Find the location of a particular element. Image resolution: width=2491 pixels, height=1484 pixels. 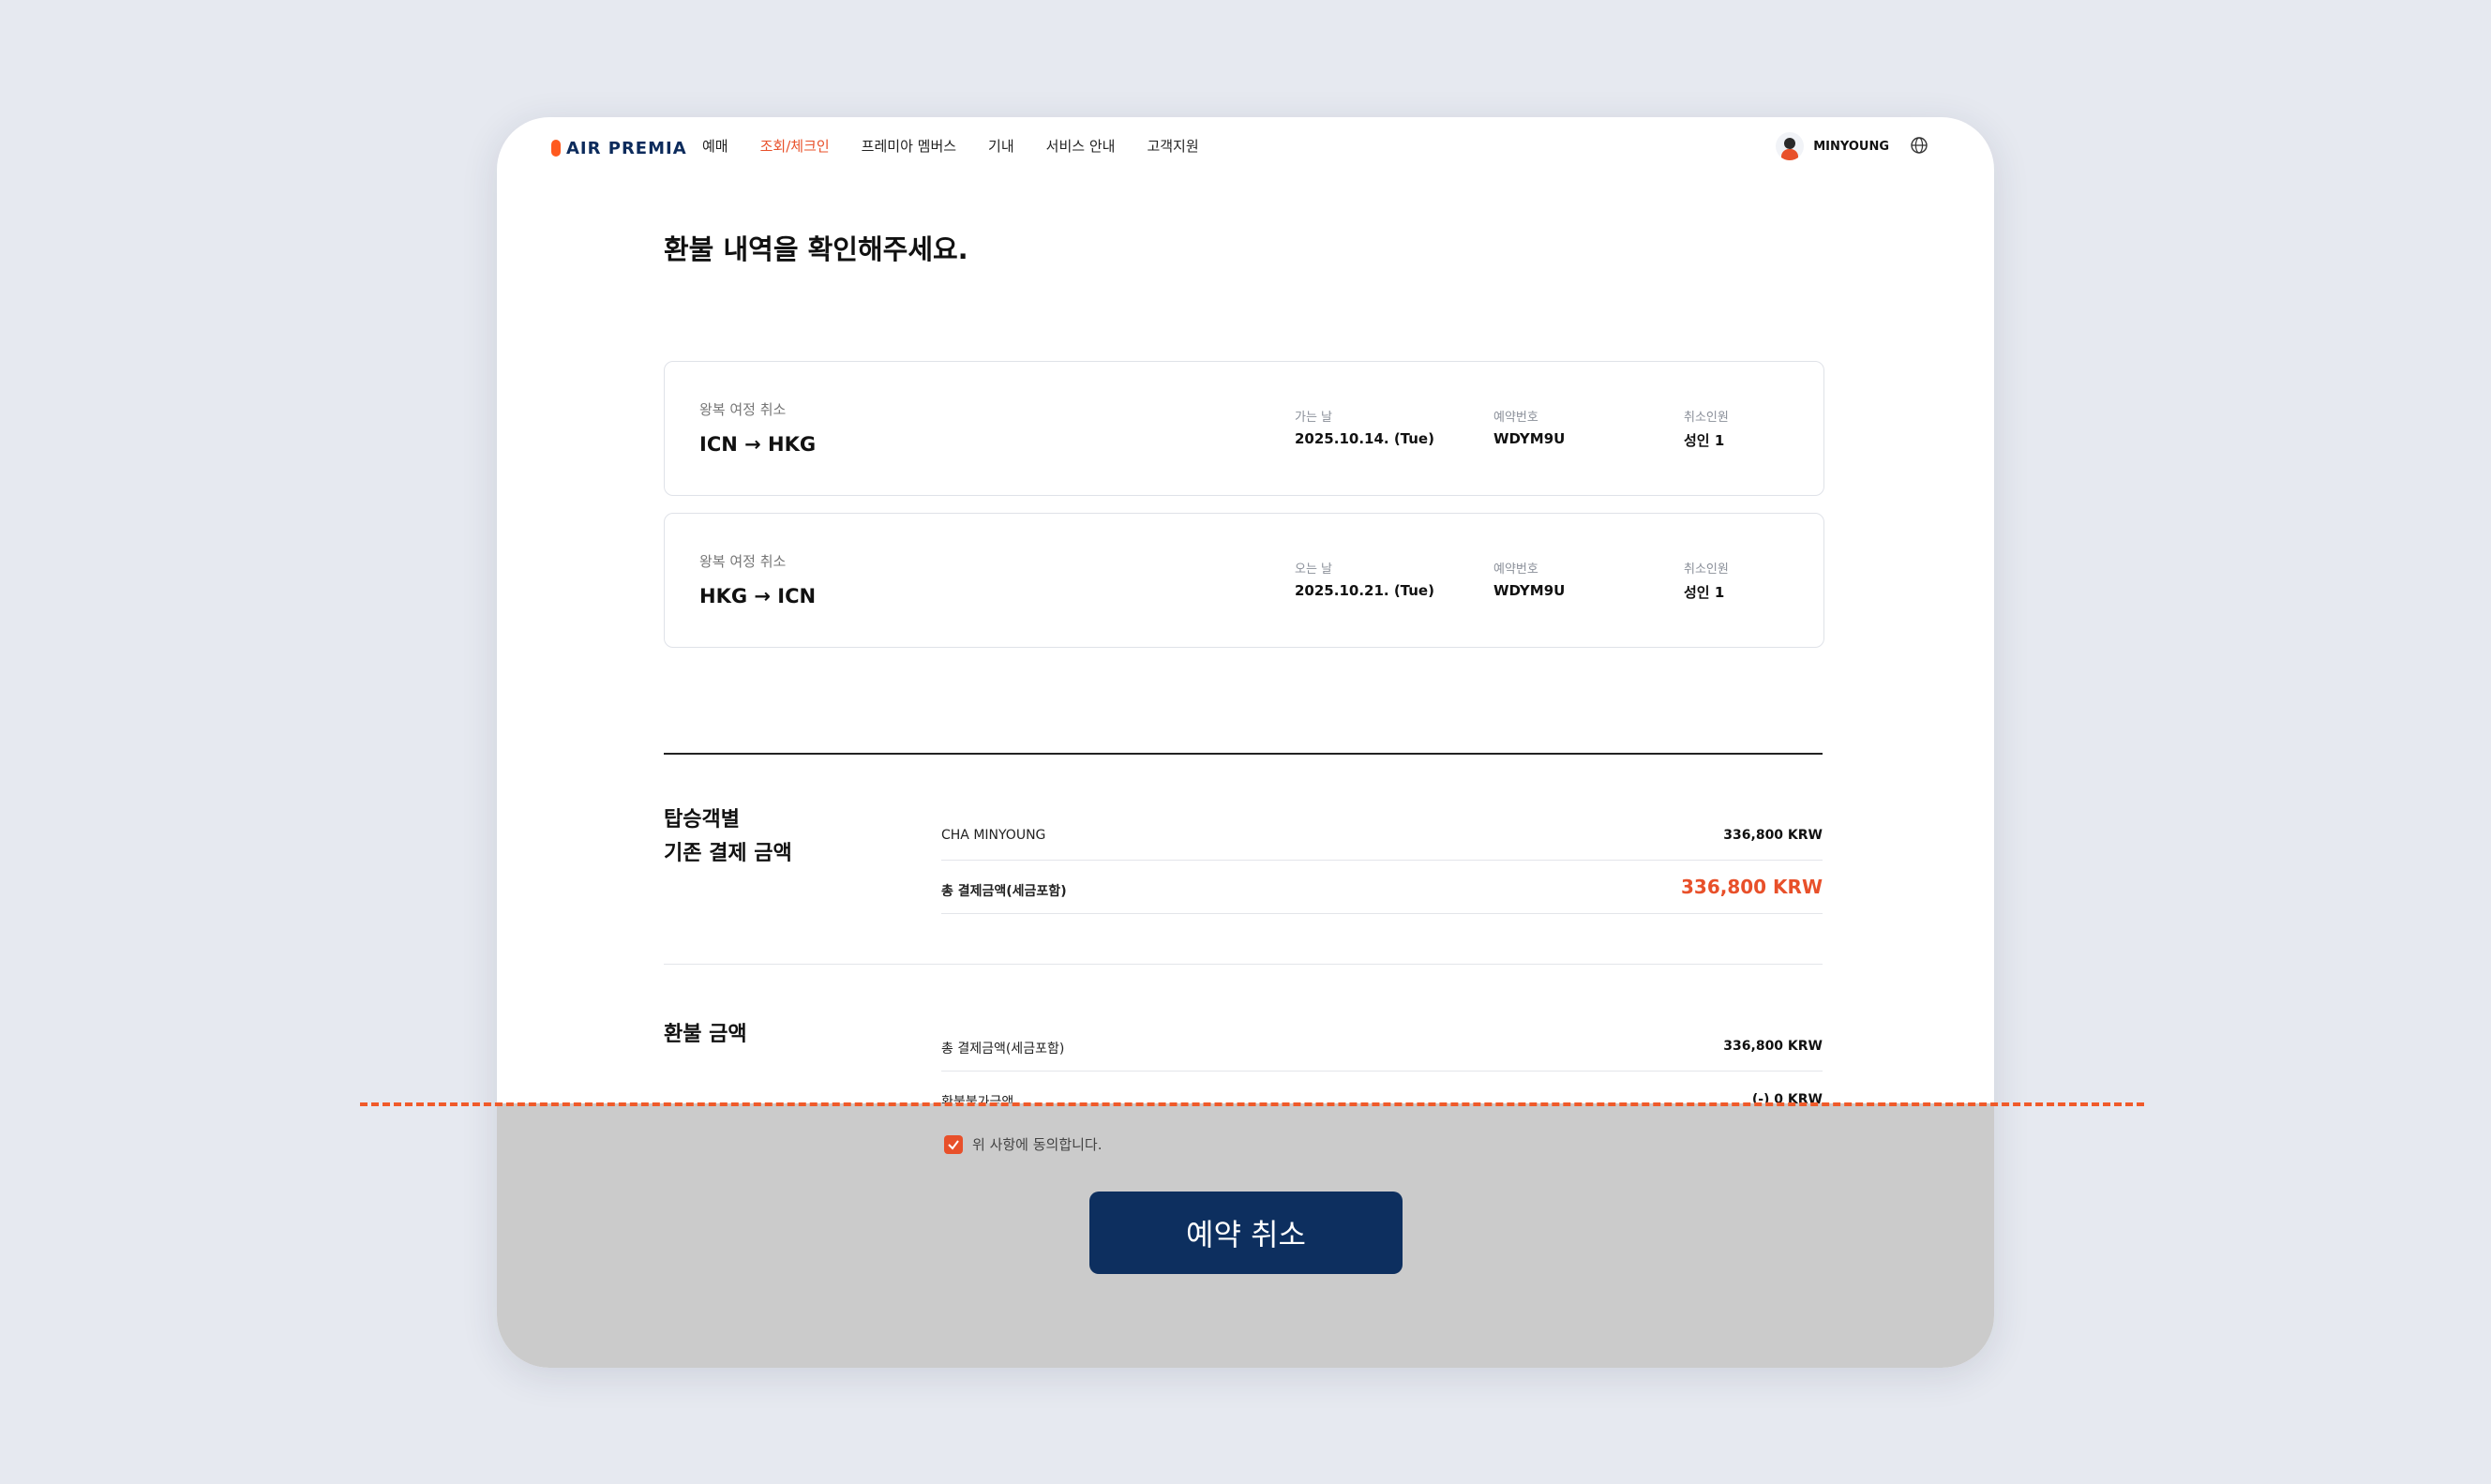

refund-total-label: 총 결제금액(세금포함) is located at coordinates (1003, 1049).